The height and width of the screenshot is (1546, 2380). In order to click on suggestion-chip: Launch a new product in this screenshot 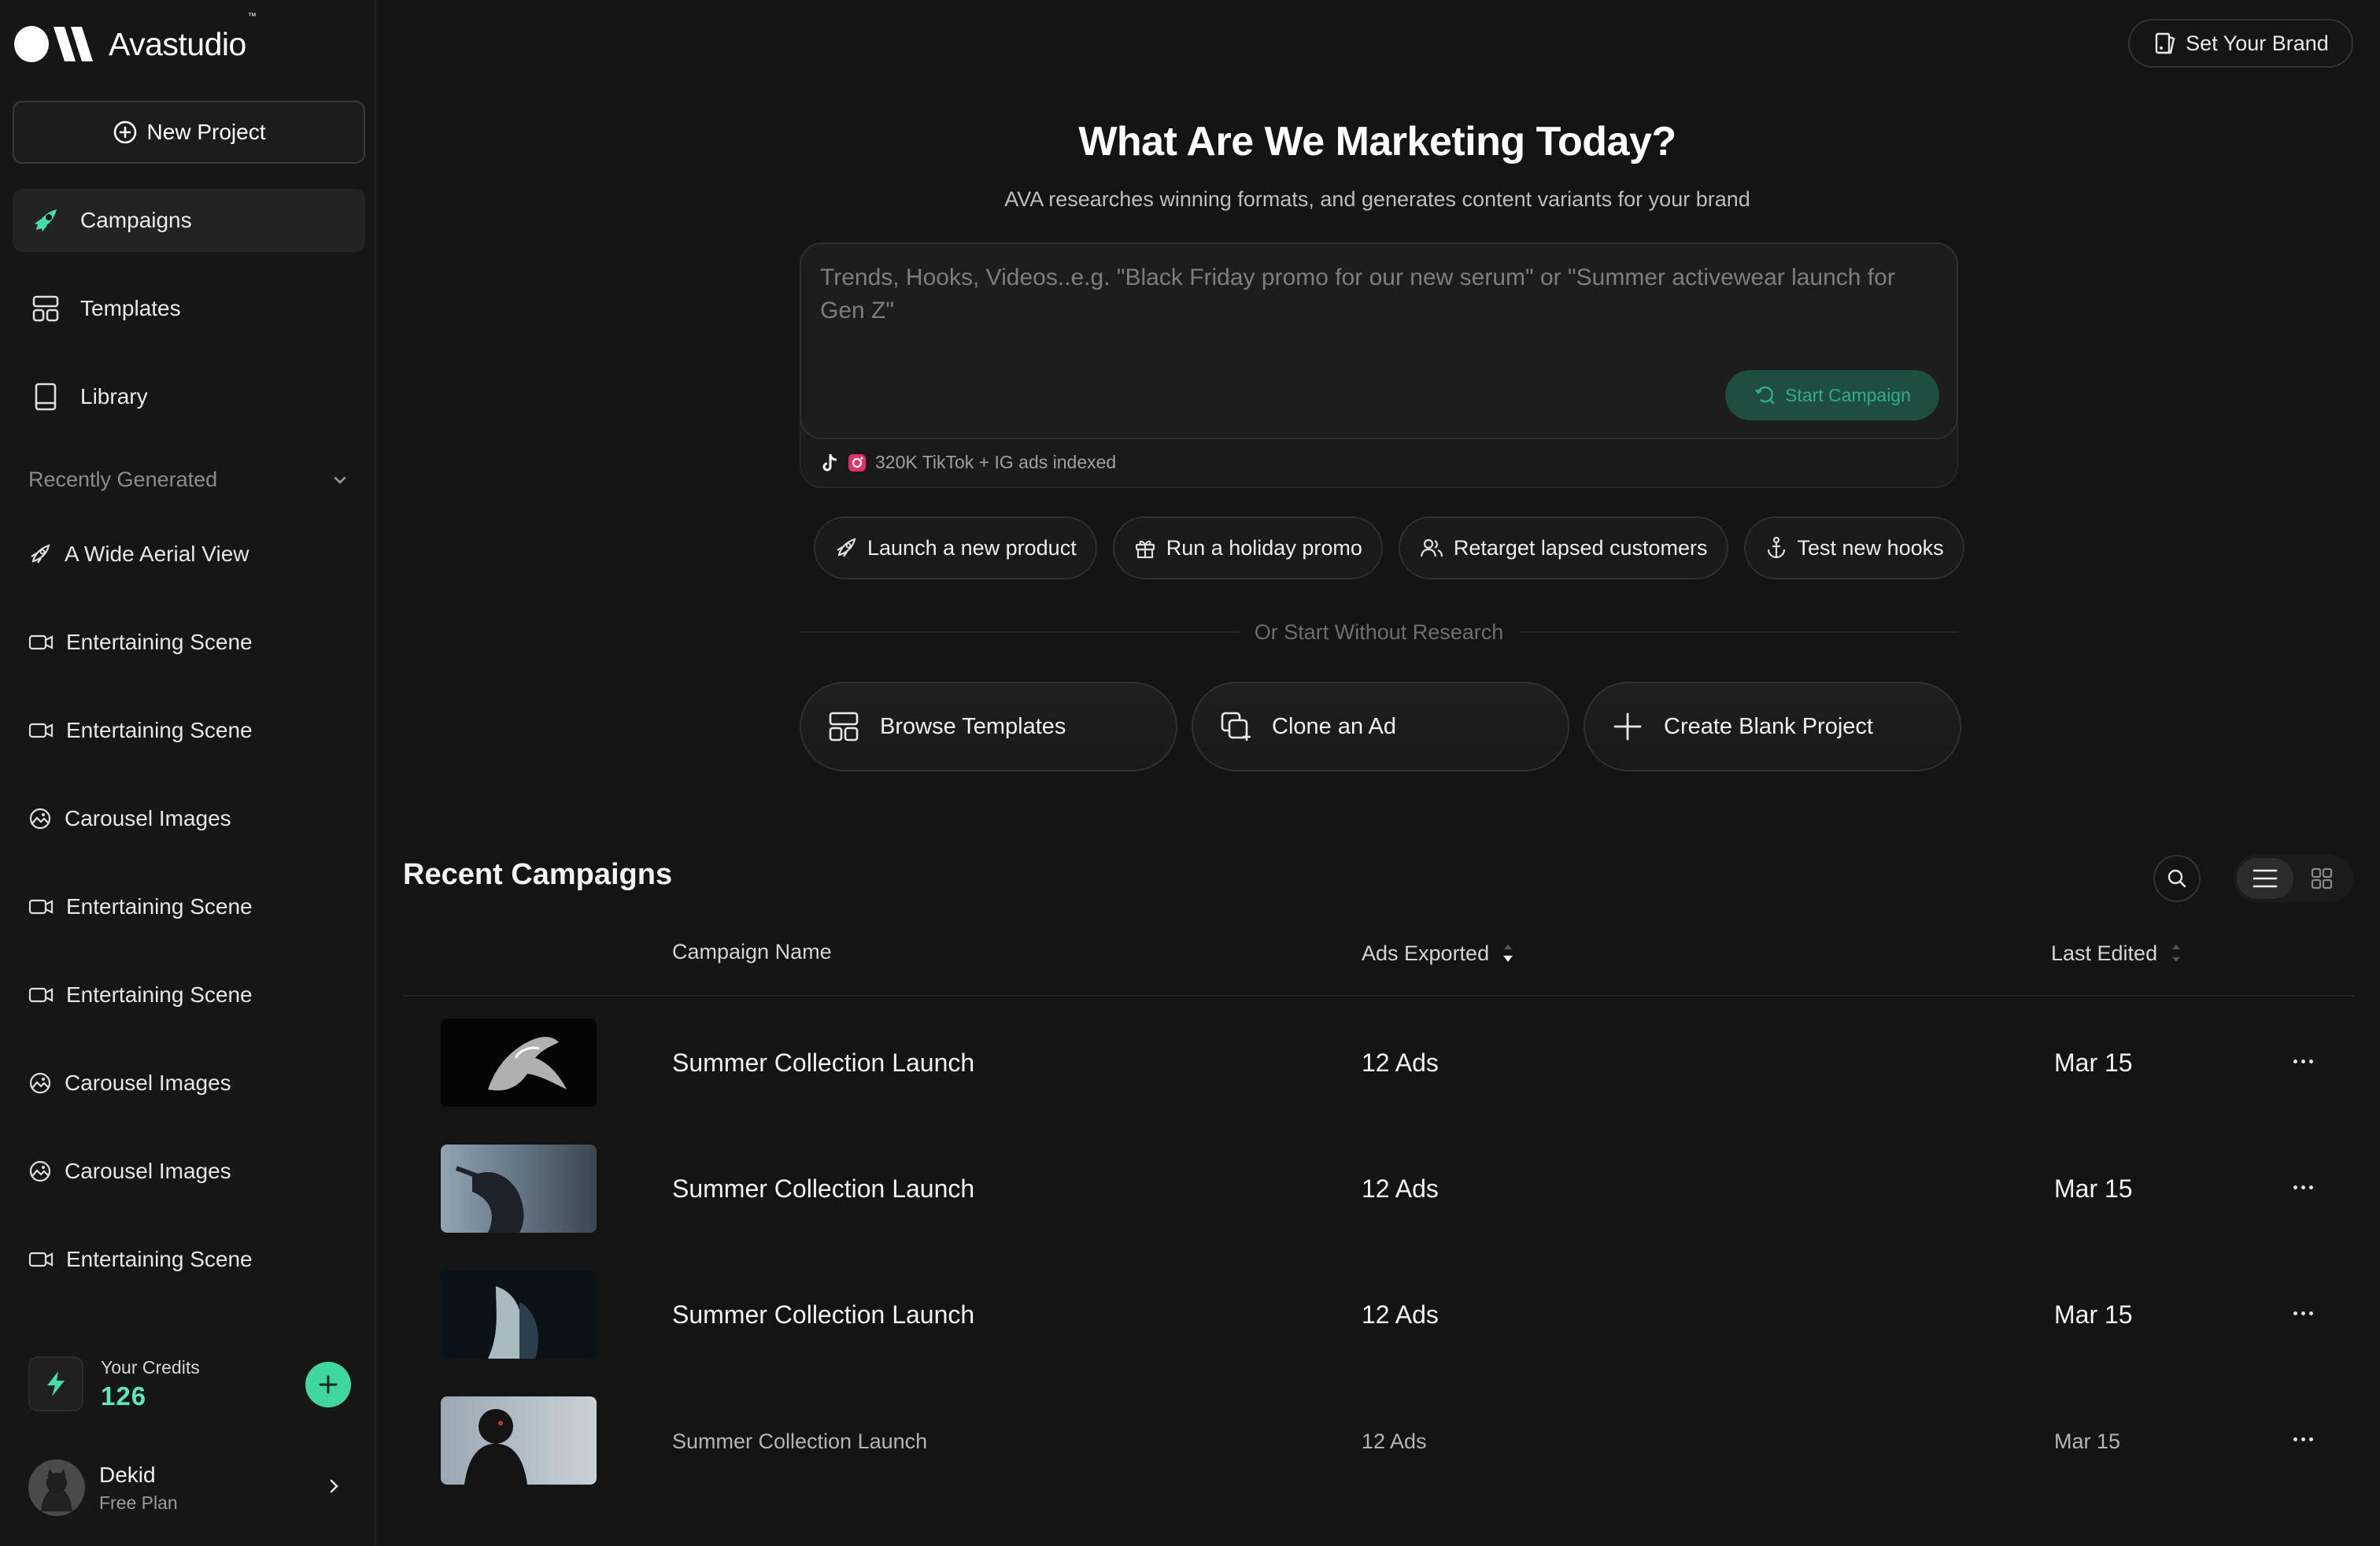, I will do `click(955, 547)`.